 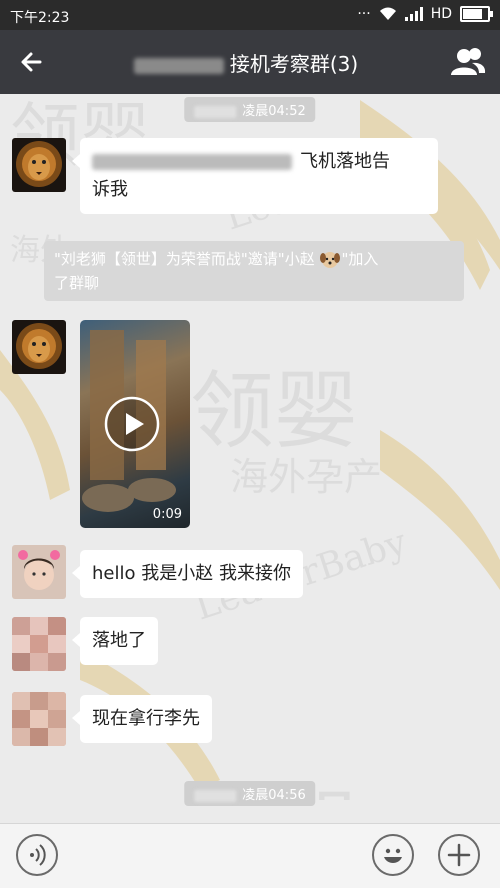 I want to click on battery-fill, so click(x=472, y=14).